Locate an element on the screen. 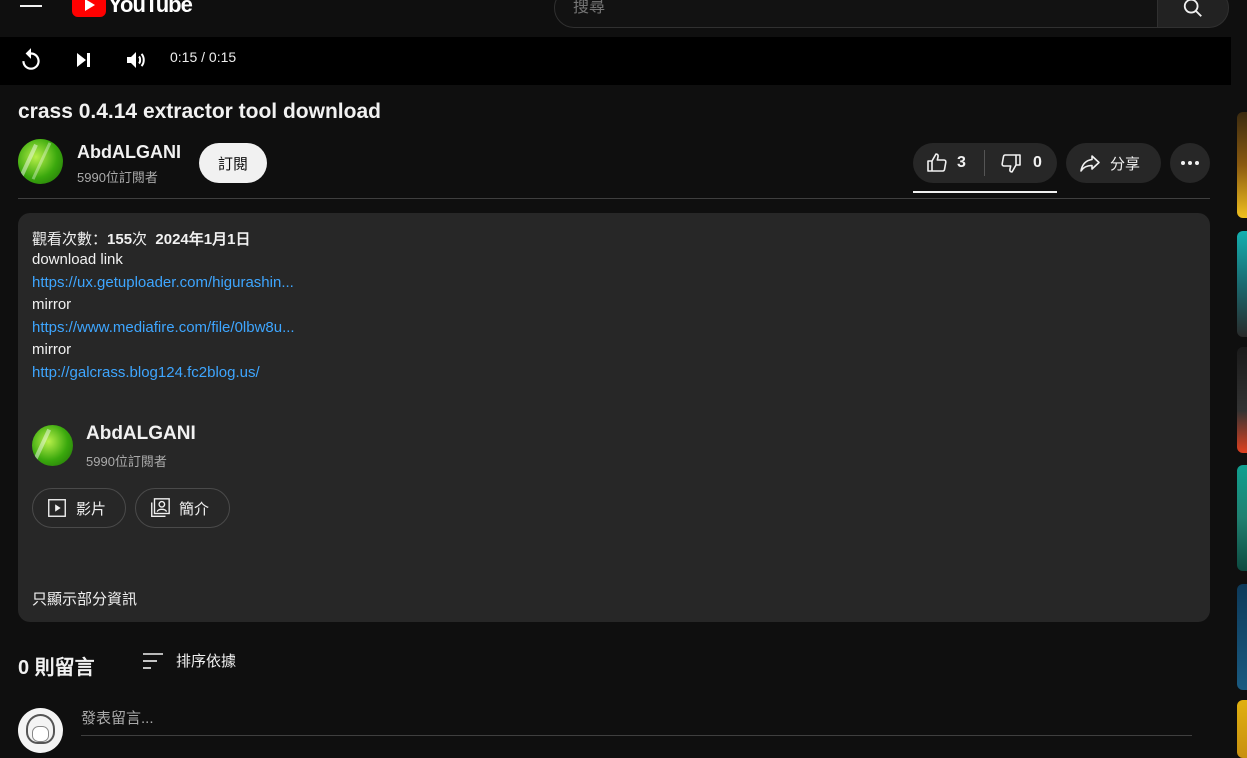  profile-icon is located at coordinates (160, 507).